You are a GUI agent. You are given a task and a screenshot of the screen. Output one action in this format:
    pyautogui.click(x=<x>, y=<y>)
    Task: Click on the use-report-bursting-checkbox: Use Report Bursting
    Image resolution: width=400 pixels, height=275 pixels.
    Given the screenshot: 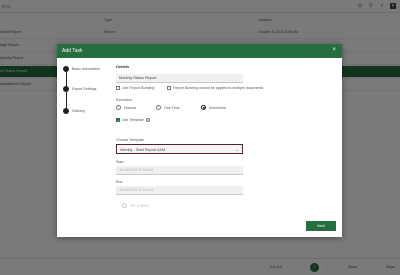 What is the action you would take?
    pyautogui.click(x=135, y=88)
    